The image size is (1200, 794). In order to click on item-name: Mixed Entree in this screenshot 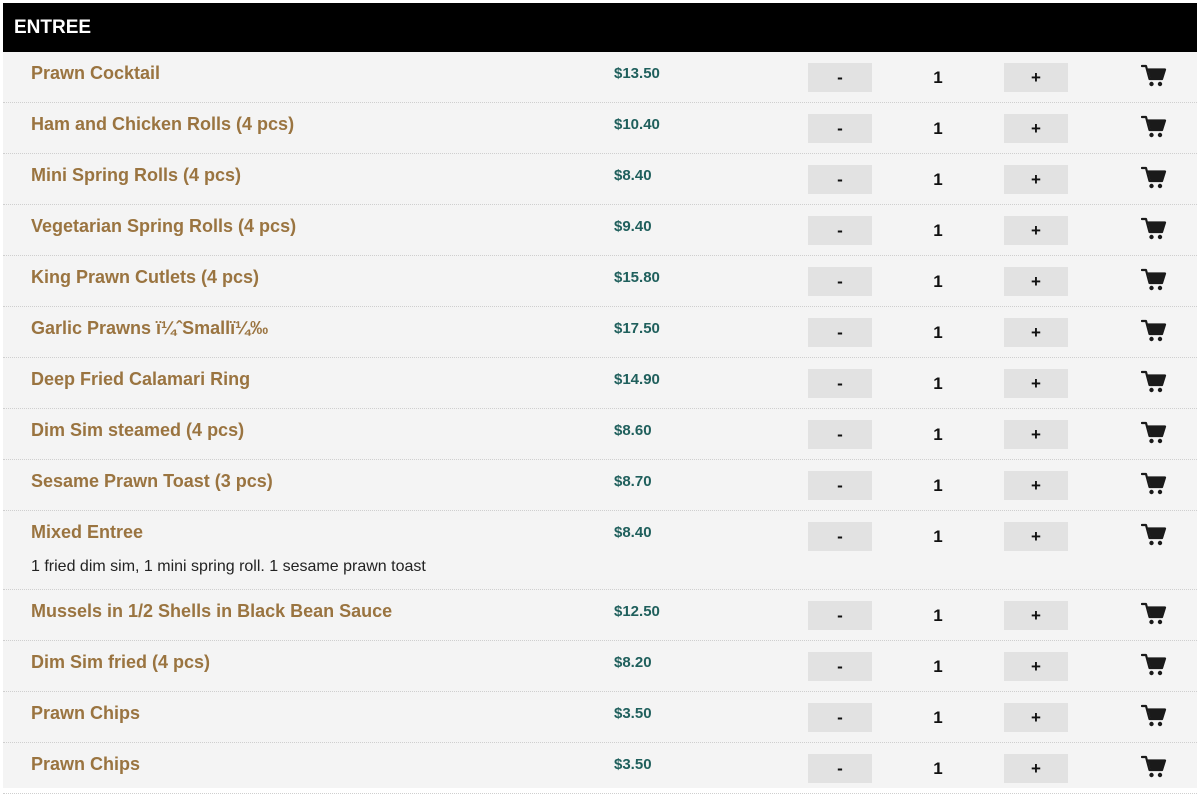, I will do `click(87, 532)`.